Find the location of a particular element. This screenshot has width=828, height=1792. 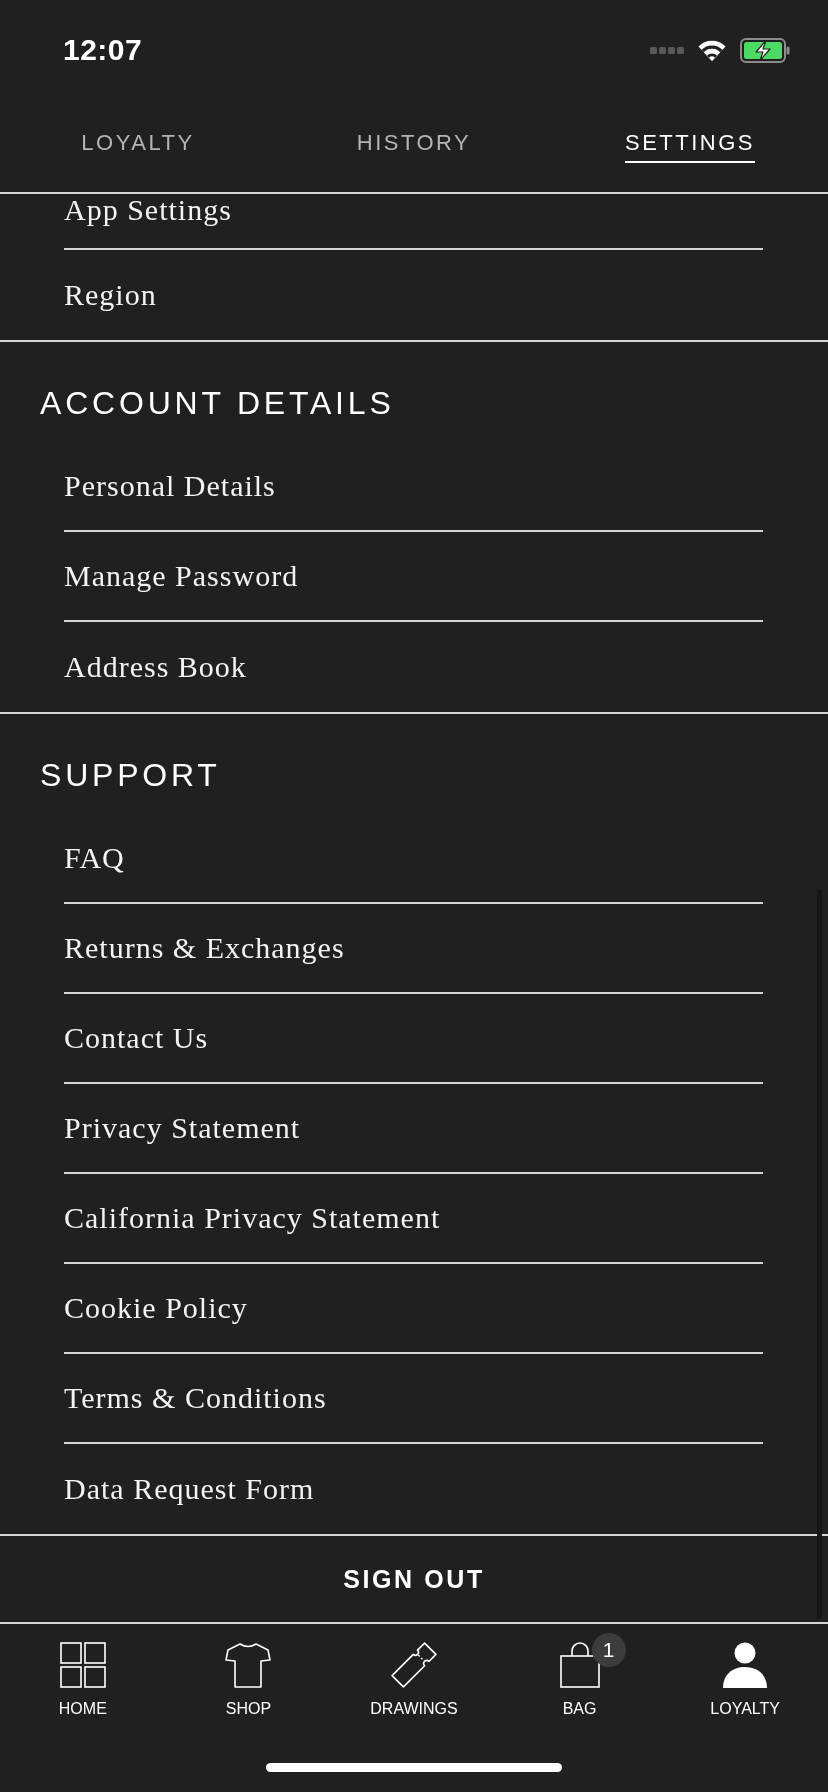

sign-out-button: SIGN OUT is located at coordinates (414, 1579).